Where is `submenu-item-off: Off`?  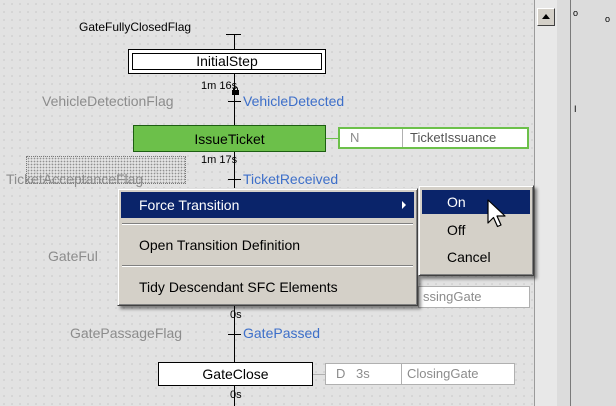 submenu-item-off: Off is located at coordinates (476, 230).